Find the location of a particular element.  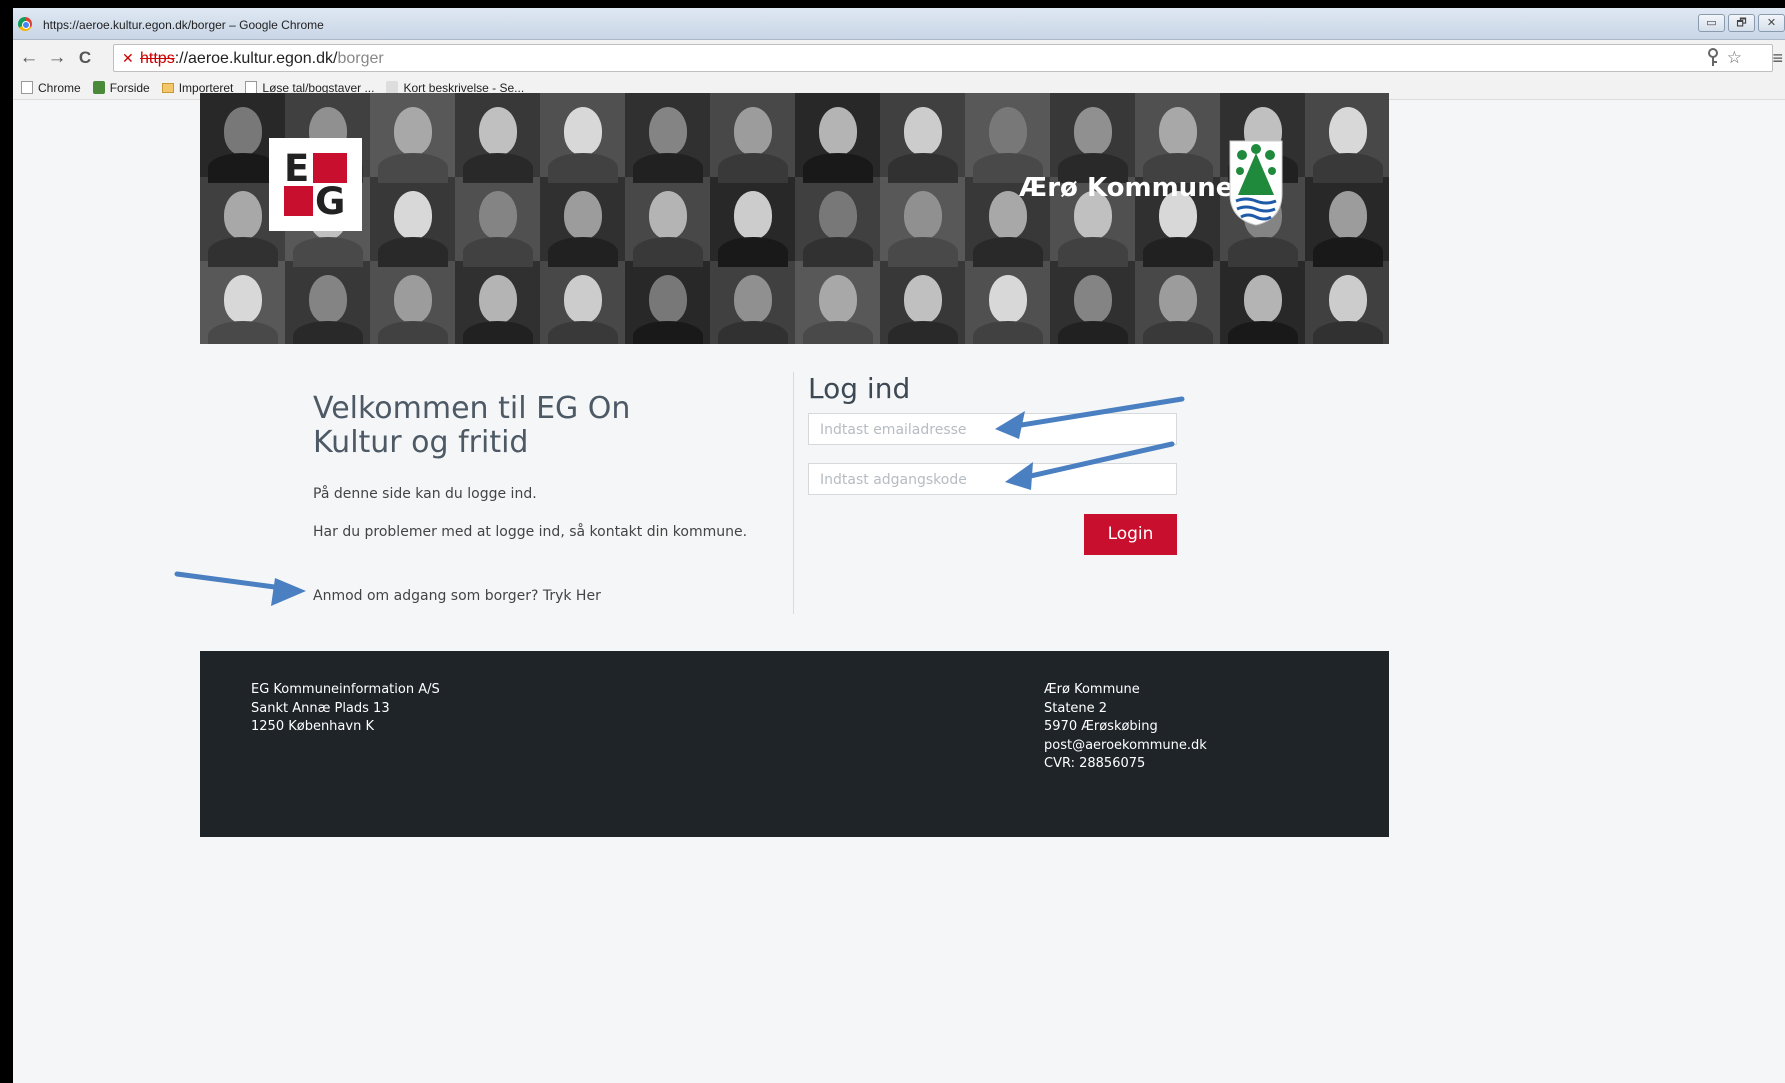

password-field: Indtast adgangskode is located at coordinates (992, 479).